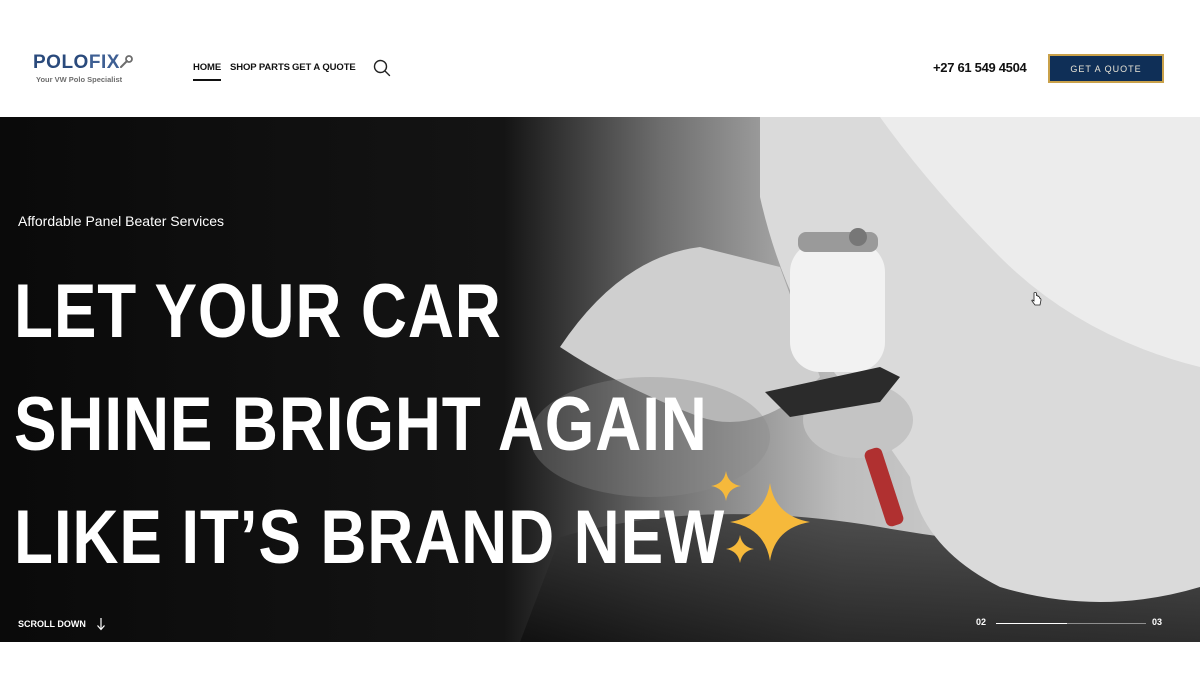 The height and width of the screenshot is (675, 1200). What do you see at coordinates (100, 624) in the screenshot?
I see `arrow-down-icon` at bounding box center [100, 624].